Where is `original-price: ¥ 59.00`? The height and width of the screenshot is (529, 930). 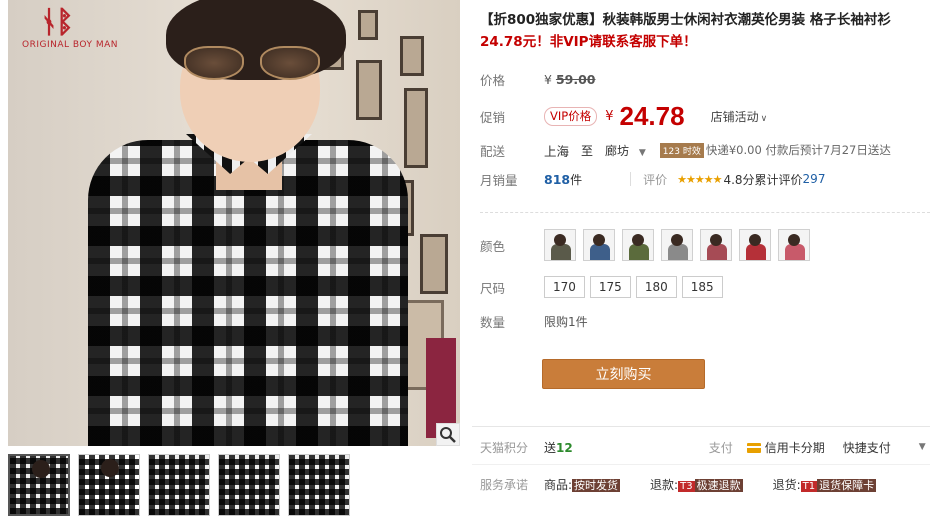
original-price: ¥ 59.00 is located at coordinates (569, 79).